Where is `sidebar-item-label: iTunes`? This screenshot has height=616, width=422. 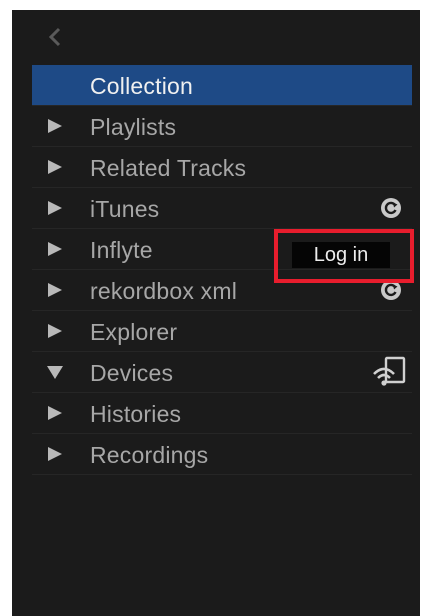
sidebar-item-label: iTunes is located at coordinates (125, 209).